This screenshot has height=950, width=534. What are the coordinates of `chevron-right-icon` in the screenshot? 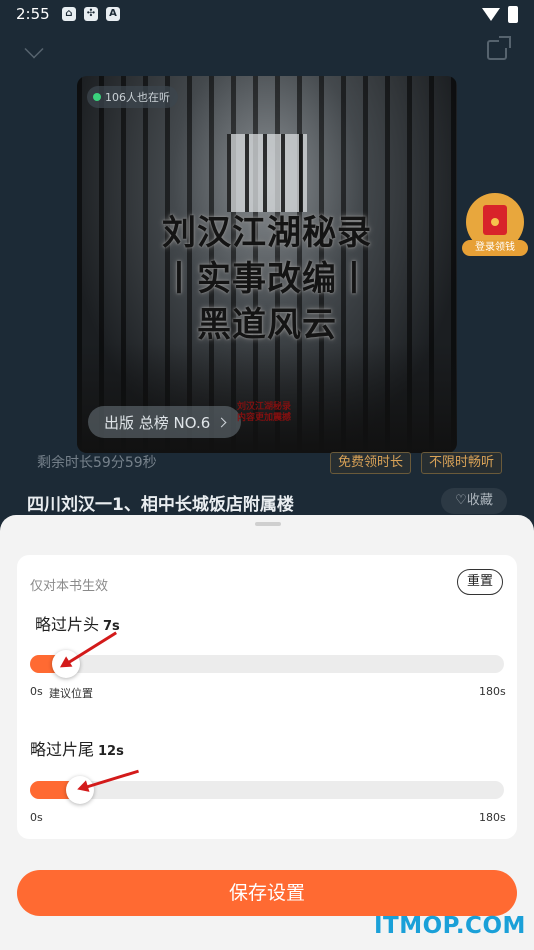 It's located at (221, 422).